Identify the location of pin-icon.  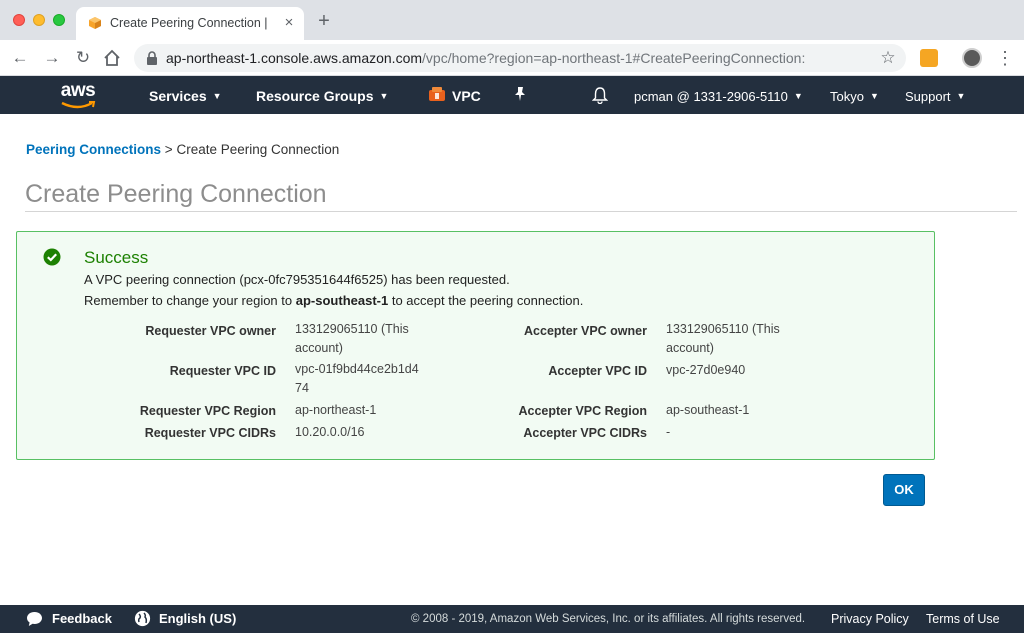
(520, 94).